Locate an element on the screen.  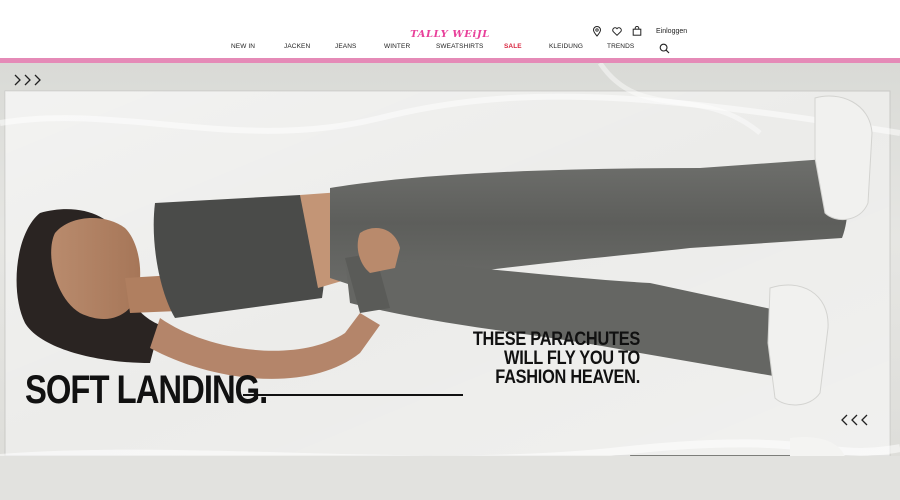
hero-headline: SOFT LANDING. is located at coordinates (146, 390).